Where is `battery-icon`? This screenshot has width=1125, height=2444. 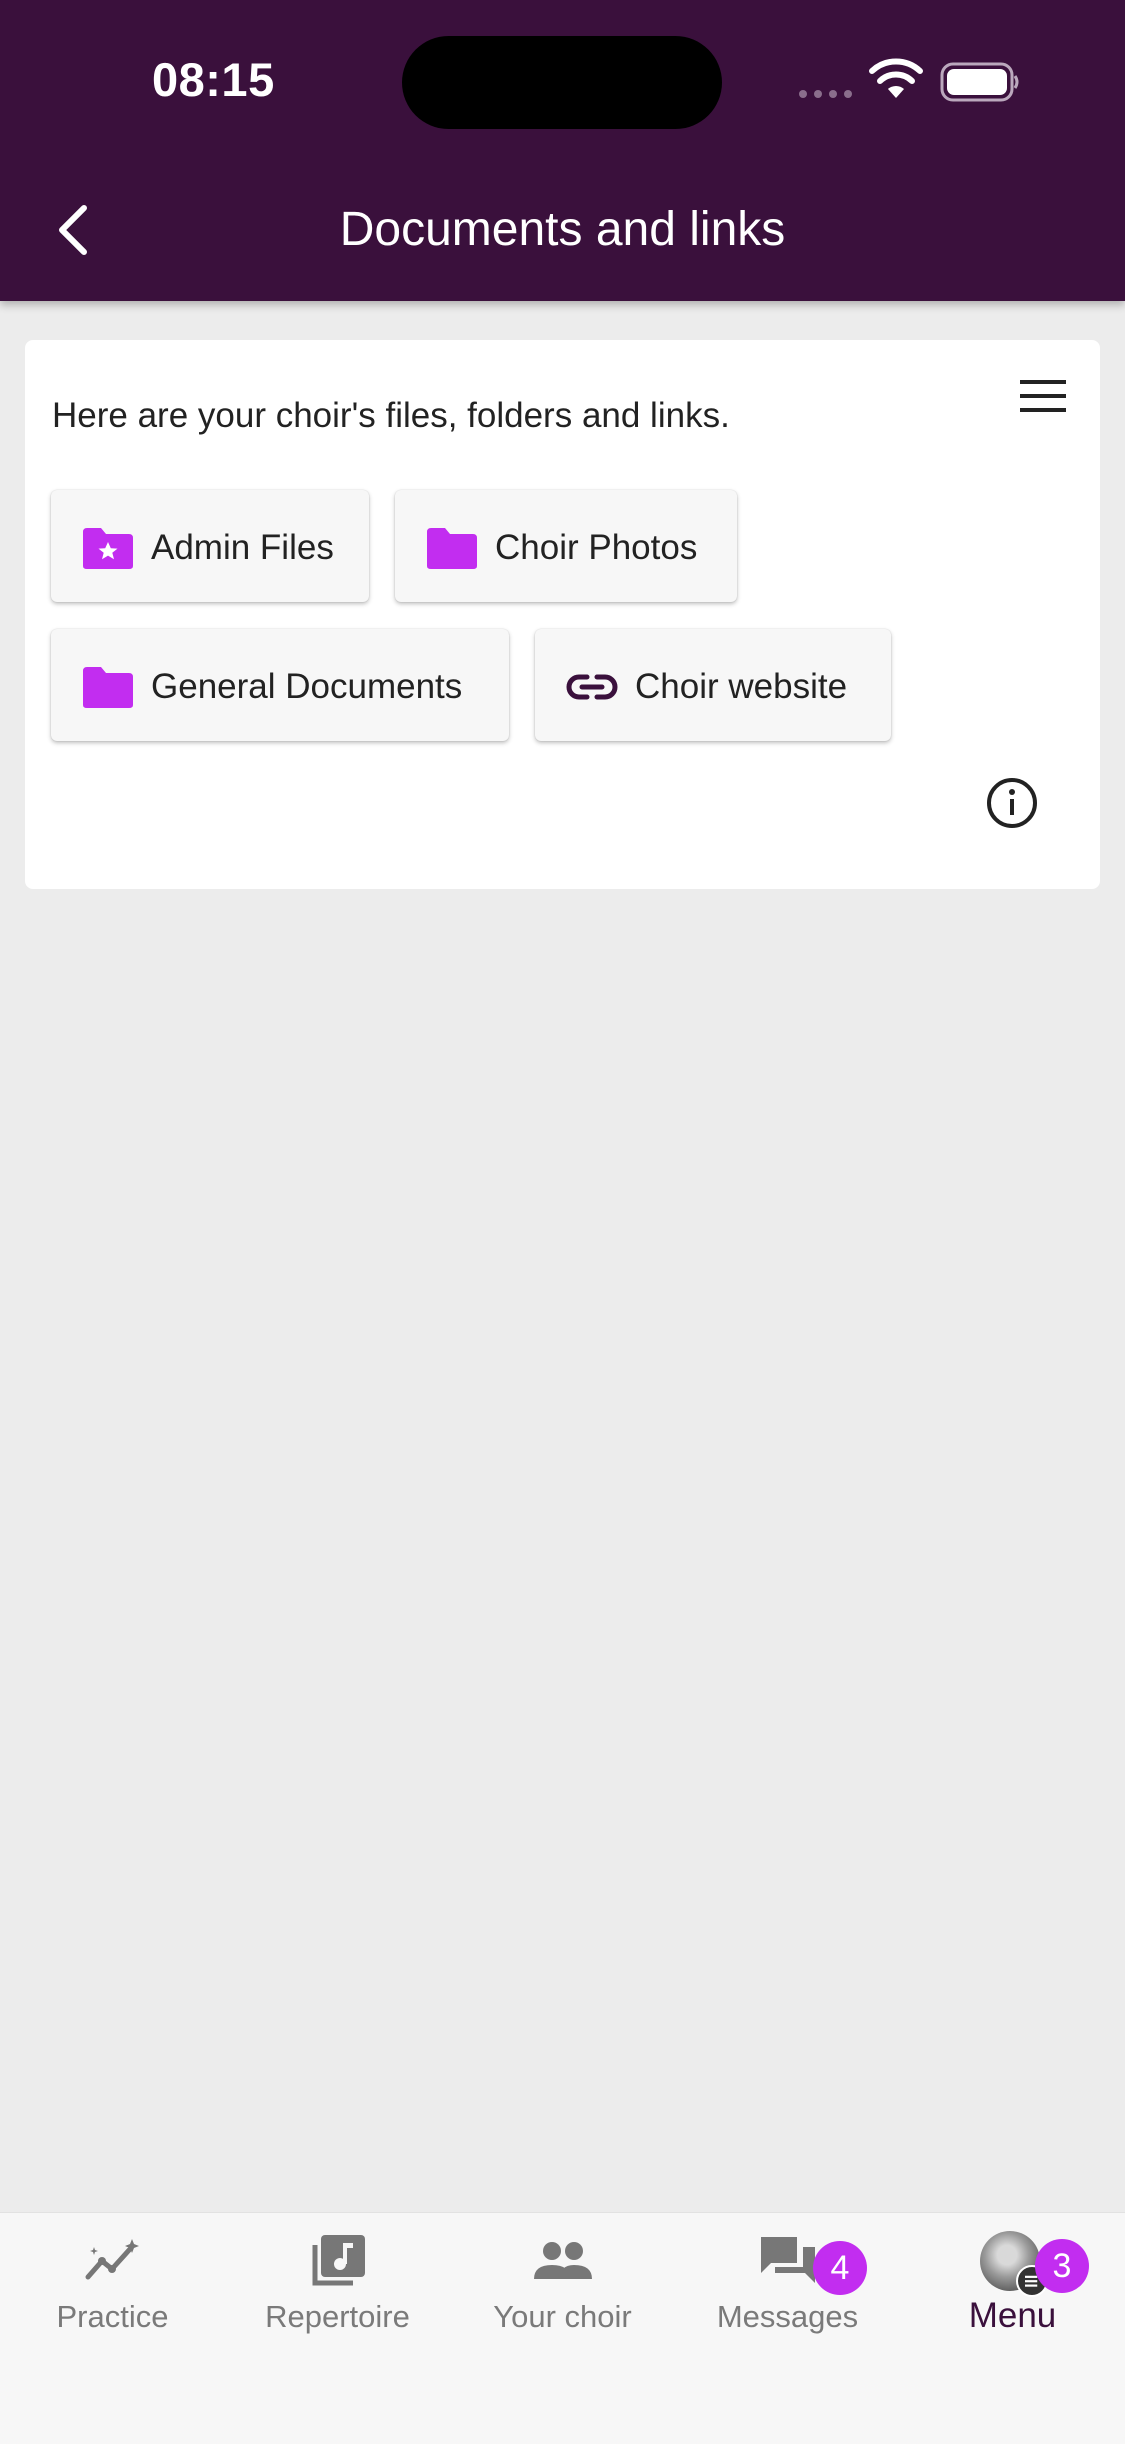 battery-icon is located at coordinates (979, 82).